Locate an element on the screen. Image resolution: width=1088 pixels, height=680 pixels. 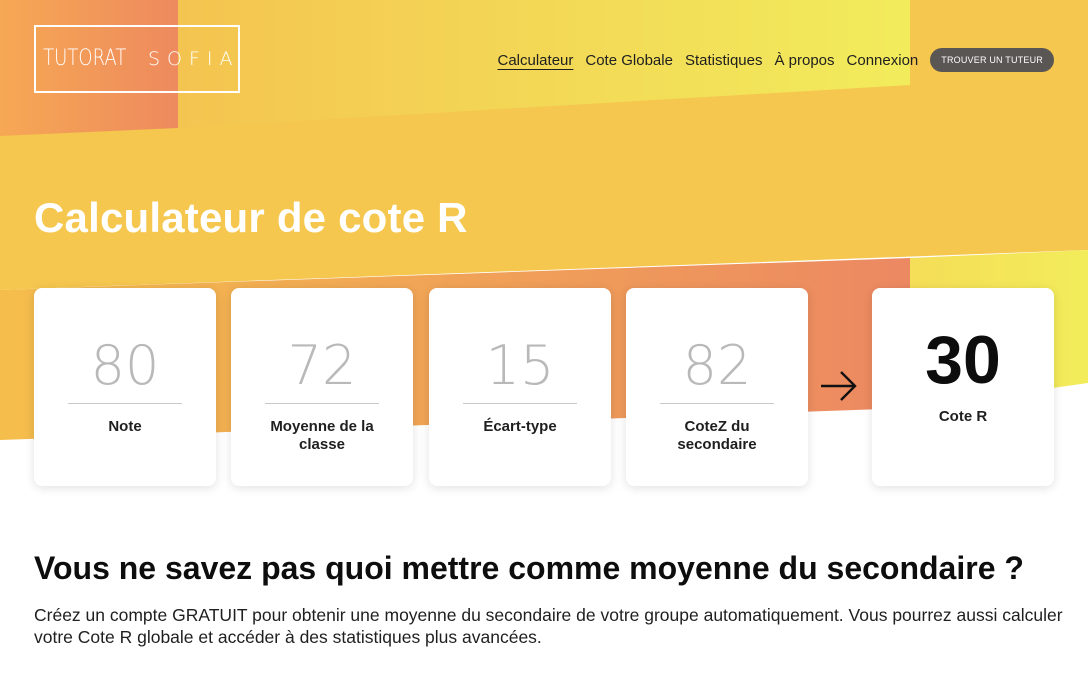
cote-r-result-card: 30 Cote R is located at coordinates (963, 387).